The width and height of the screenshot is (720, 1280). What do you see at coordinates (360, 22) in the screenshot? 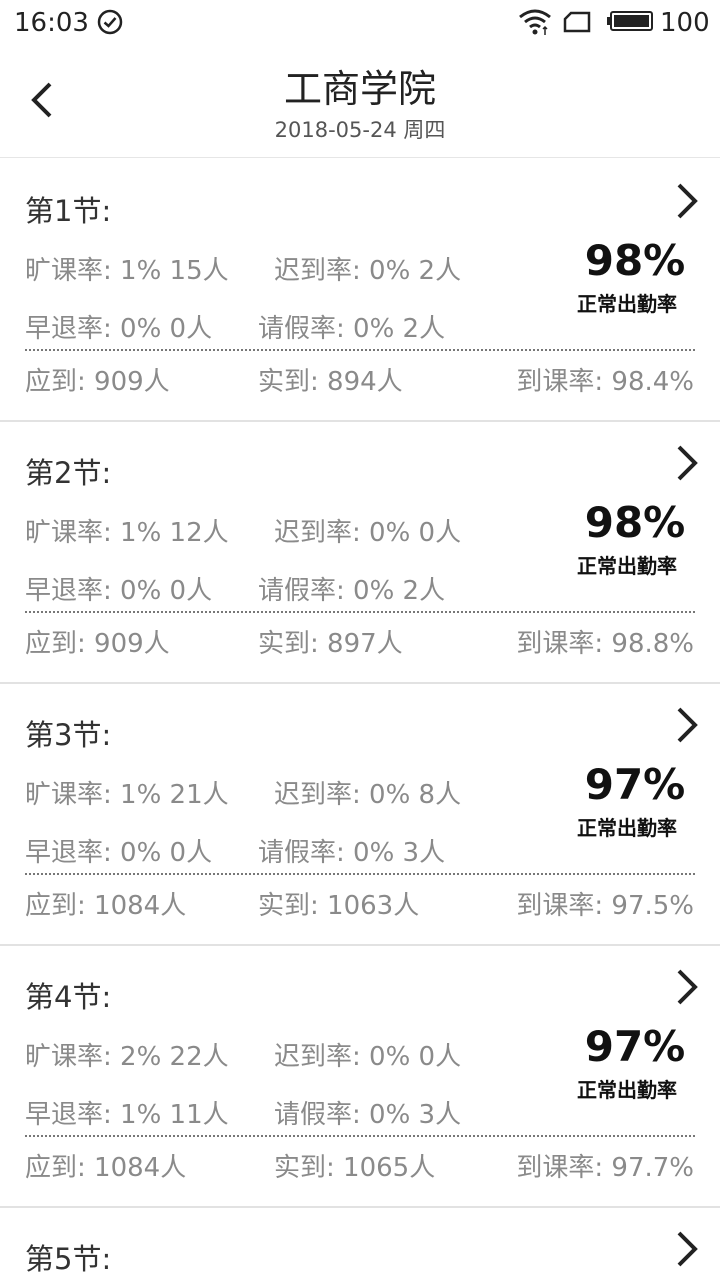
I see `status-bar: 16:03 100` at bounding box center [360, 22].